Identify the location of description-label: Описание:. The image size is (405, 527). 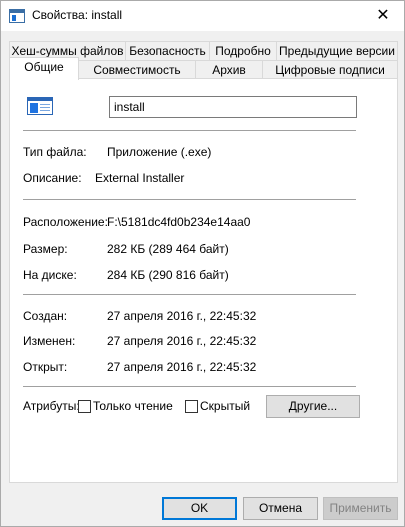
(52, 178).